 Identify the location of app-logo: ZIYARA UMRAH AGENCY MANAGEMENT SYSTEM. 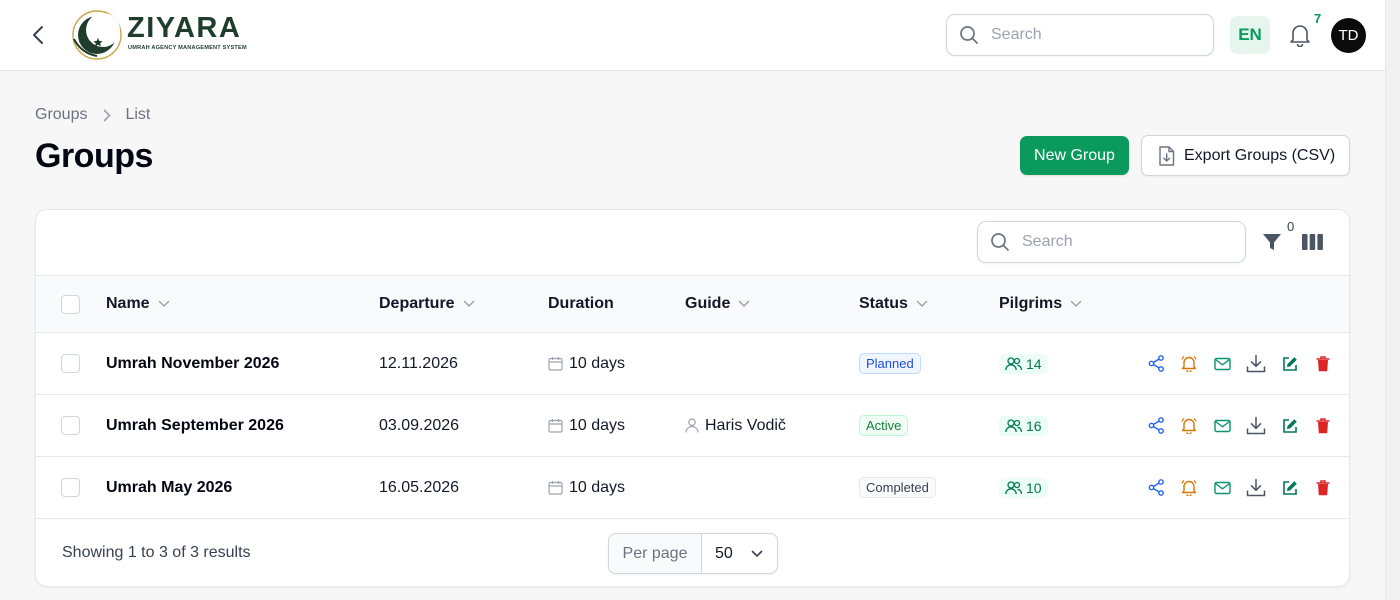
(163, 35).